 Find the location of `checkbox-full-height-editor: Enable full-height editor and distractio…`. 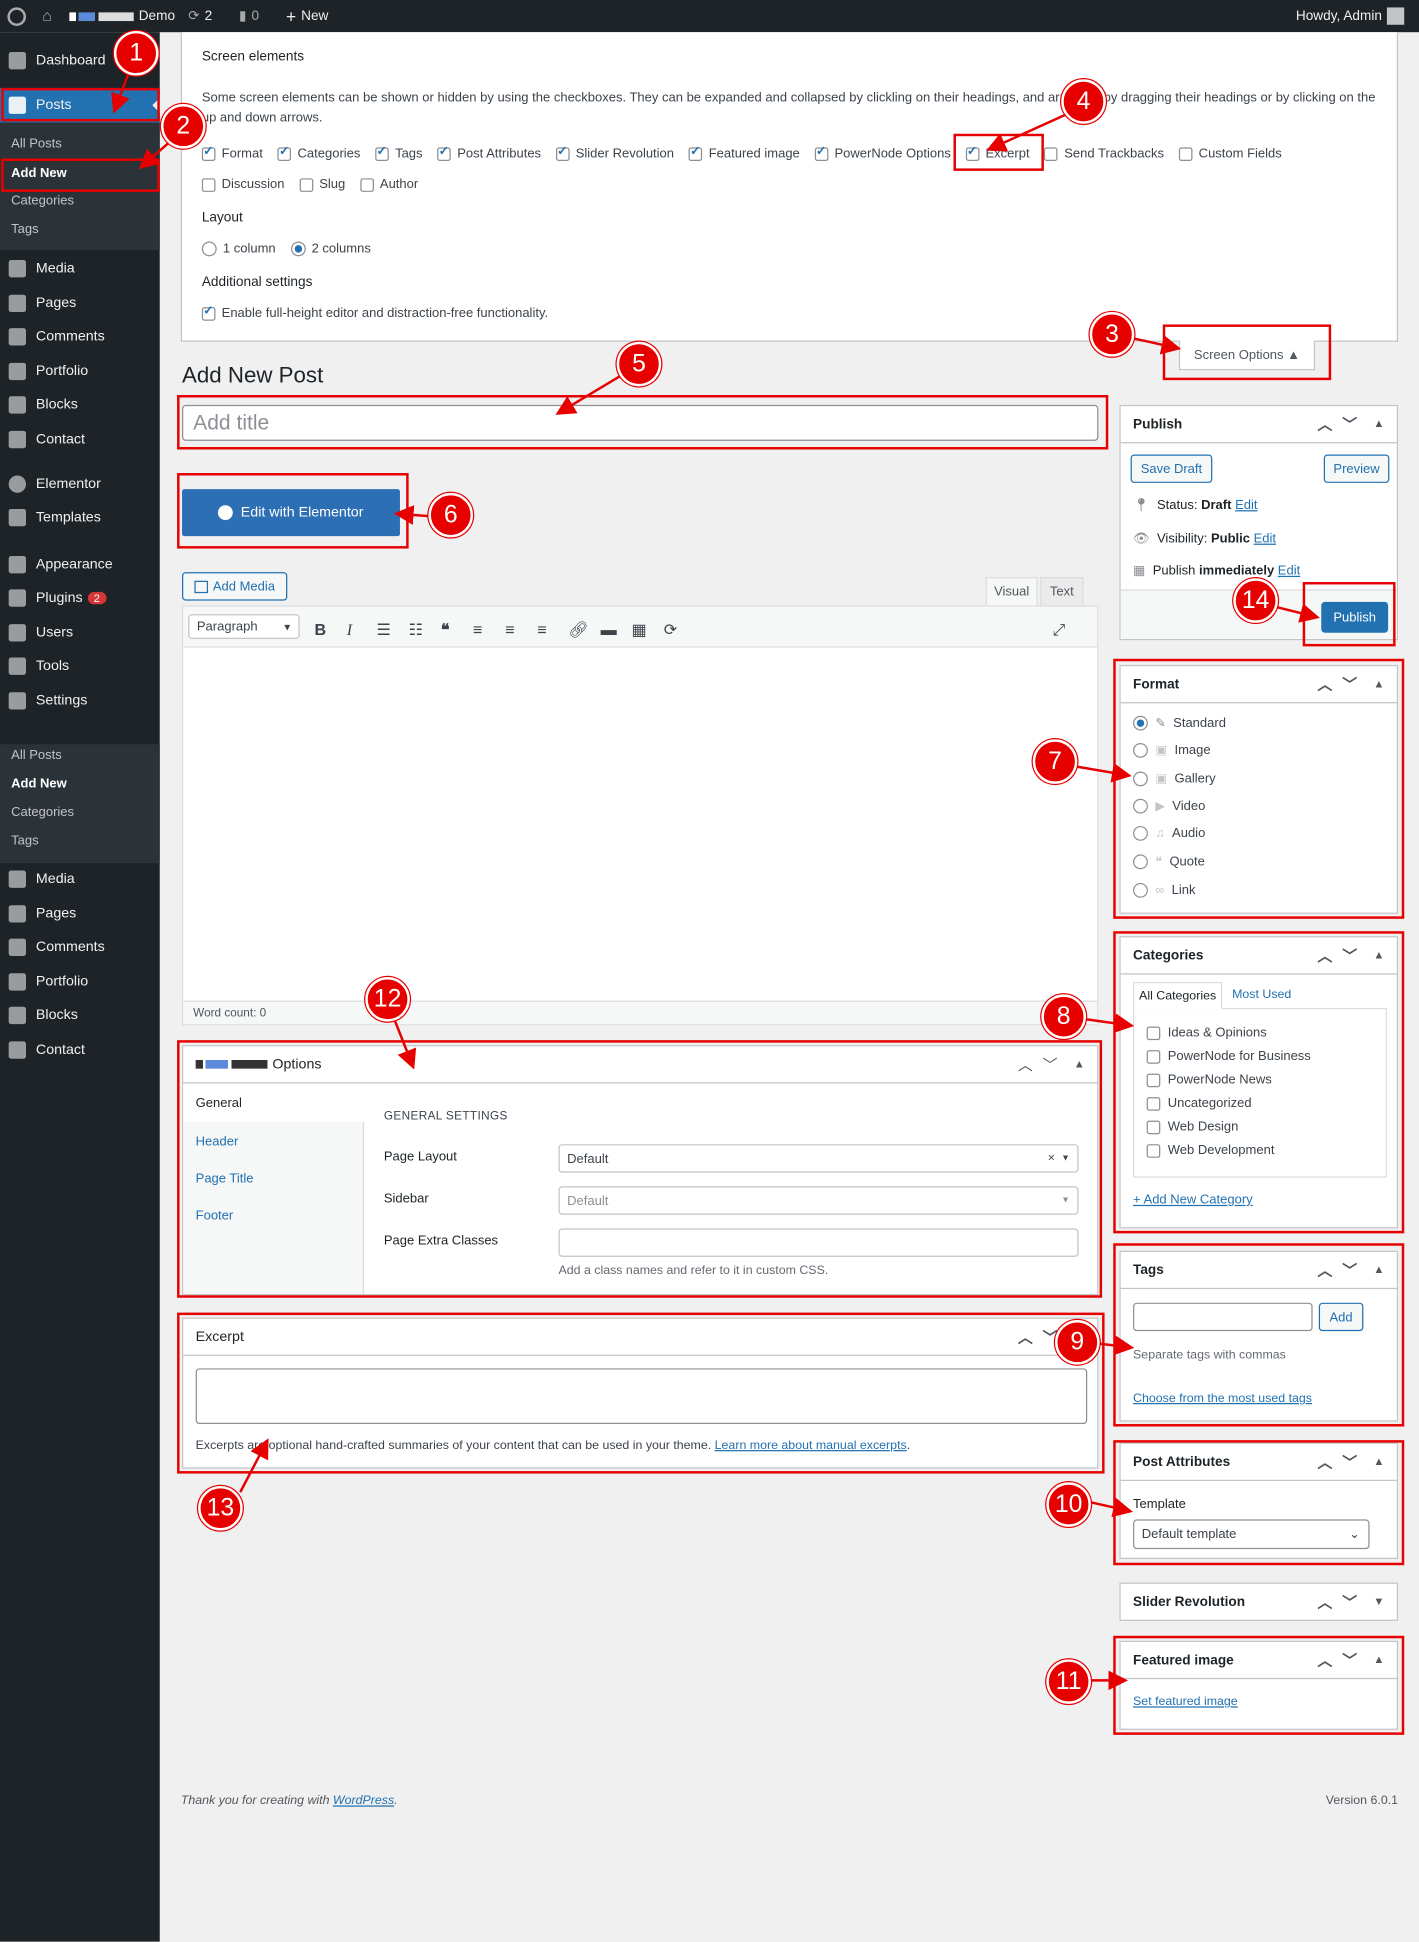

checkbox-full-height-editor: Enable full-height editor and distractio… is located at coordinates (374, 312).